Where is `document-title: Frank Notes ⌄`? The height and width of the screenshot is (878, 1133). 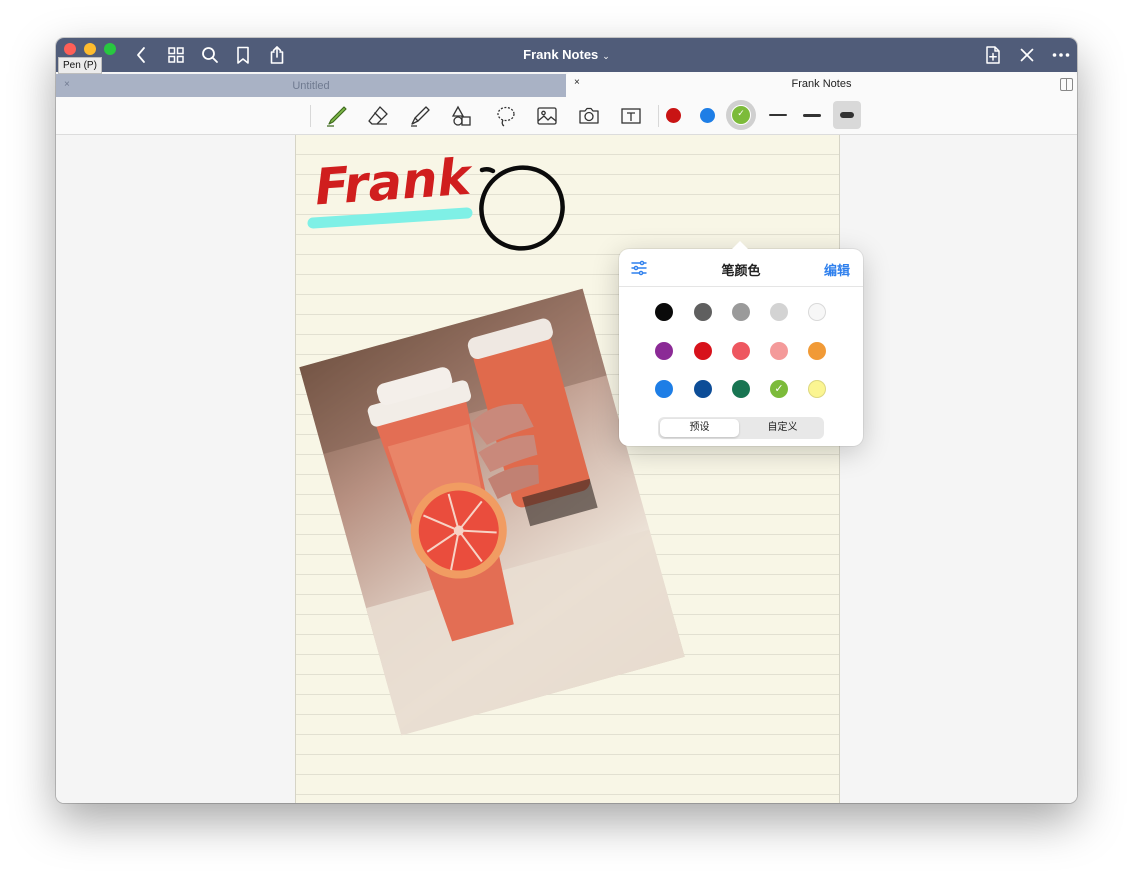
document-title: Frank Notes ⌄ is located at coordinates (566, 54).